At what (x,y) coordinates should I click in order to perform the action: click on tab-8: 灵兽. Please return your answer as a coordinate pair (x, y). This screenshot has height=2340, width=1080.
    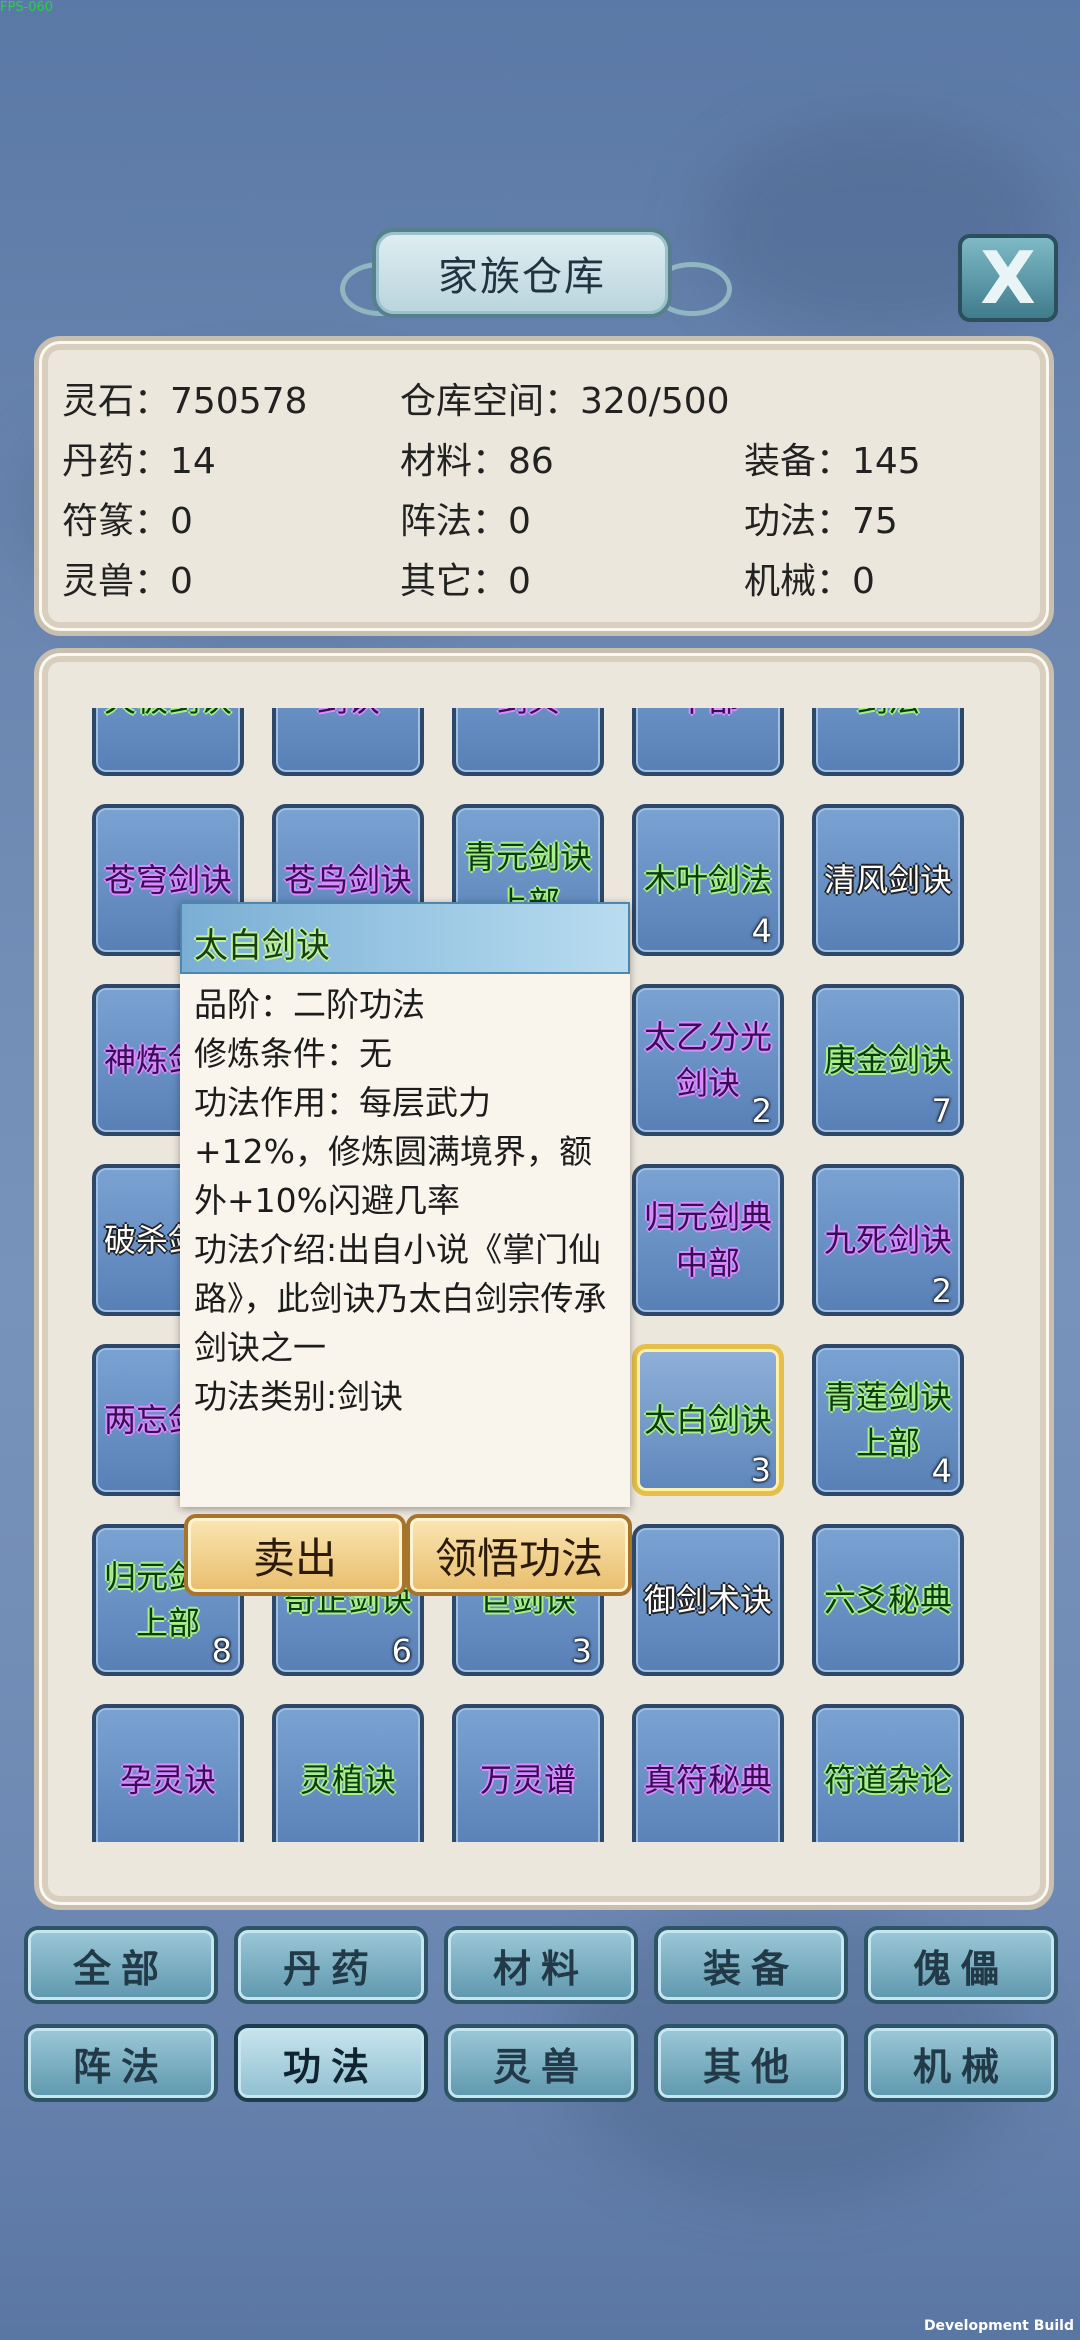
    Looking at the image, I should click on (541, 2063).